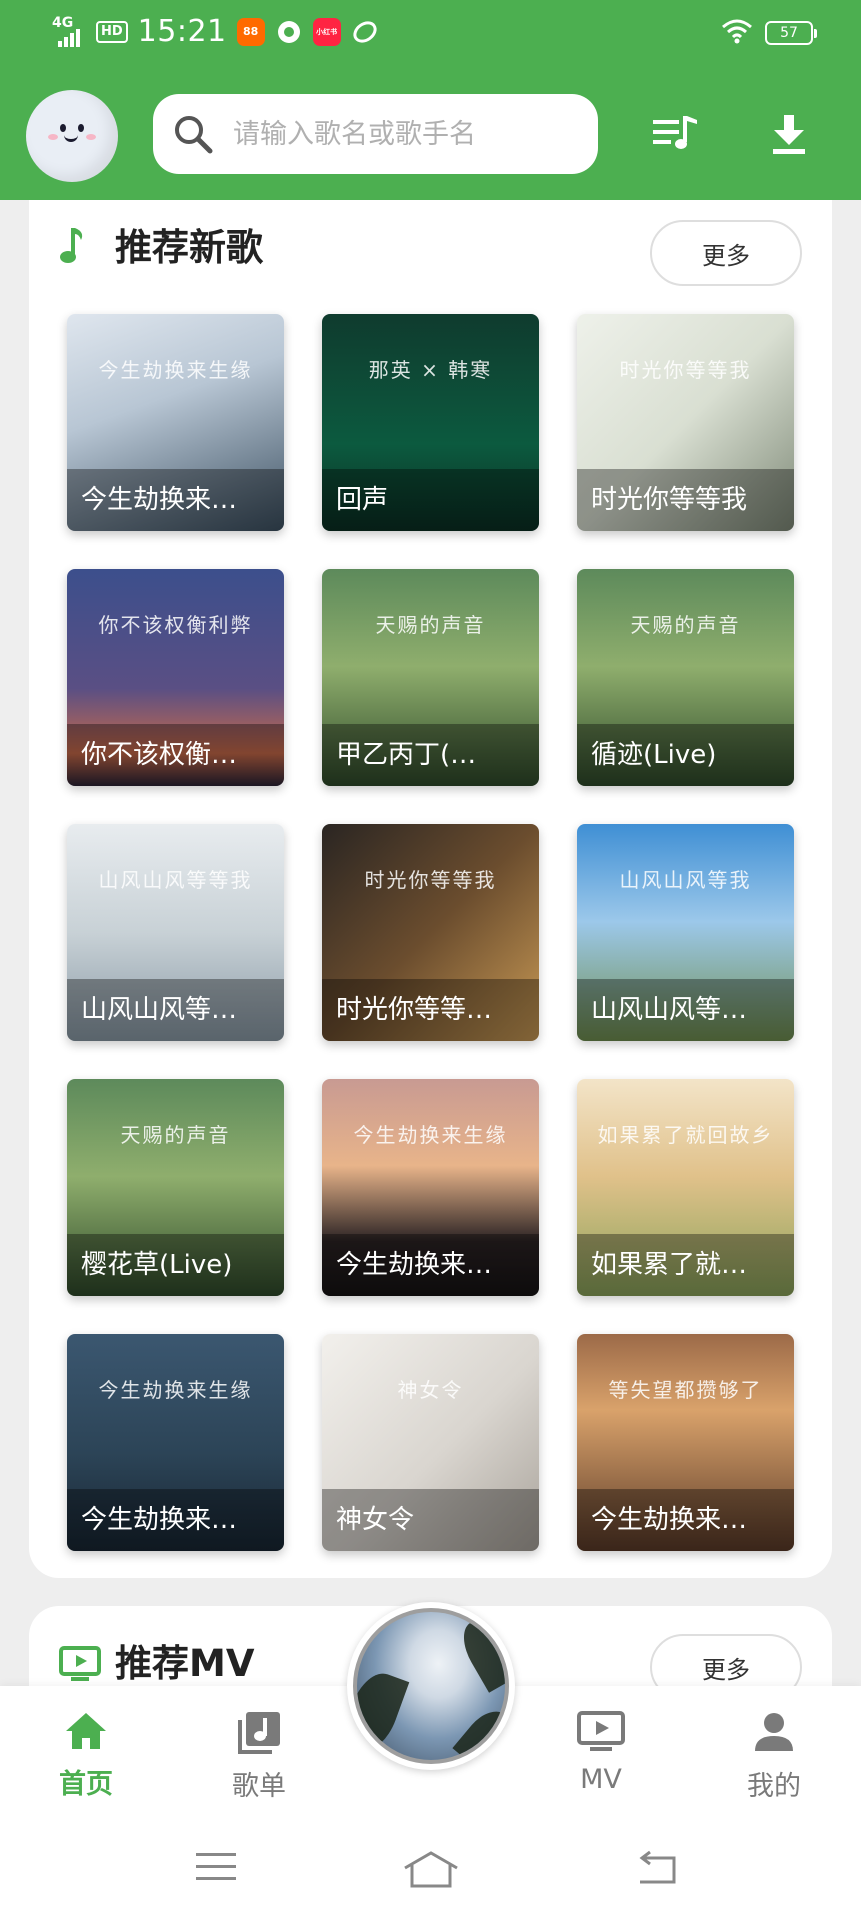 This screenshot has height=1920, width=861. I want to click on hd-badge: HD, so click(112, 31).